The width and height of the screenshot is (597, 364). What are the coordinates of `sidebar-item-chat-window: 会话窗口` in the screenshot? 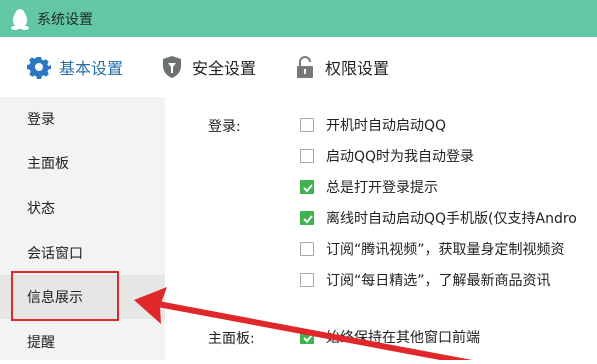 It's located at (82, 253).